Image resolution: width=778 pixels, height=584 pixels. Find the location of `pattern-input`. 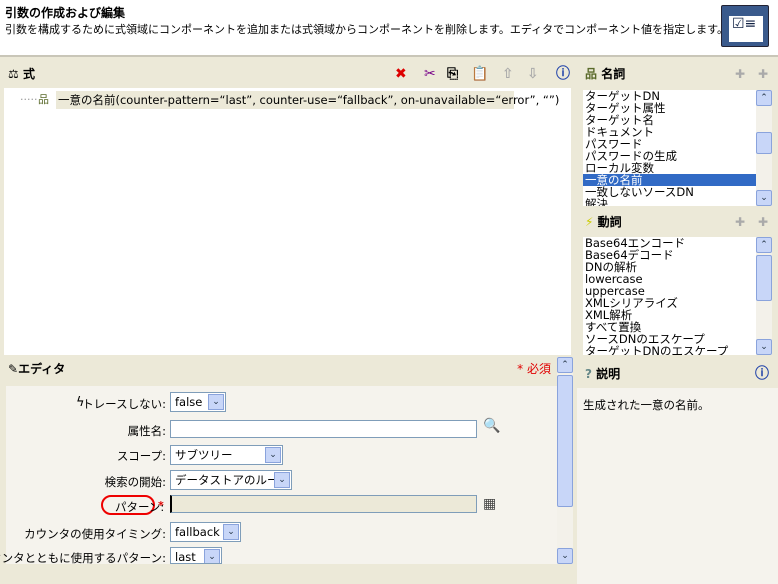

pattern-input is located at coordinates (323, 504).